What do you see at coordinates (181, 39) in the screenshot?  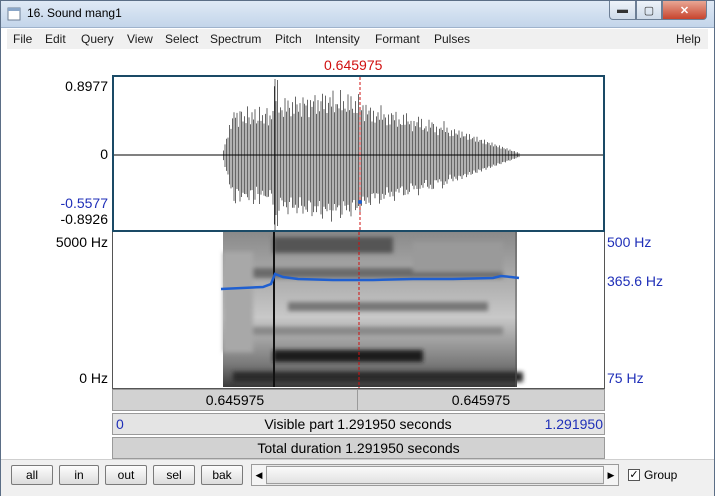 I see `menu-select: Select` at bounding box center [181, 39].